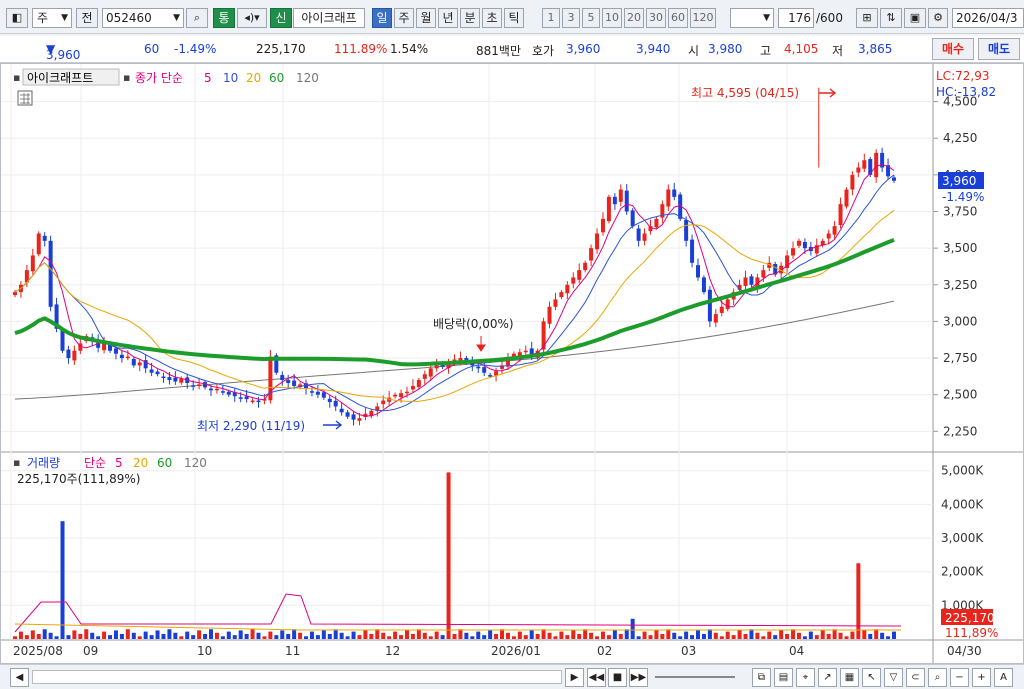 The width and height of the screenshot is (1024, 689). Describe the element at coordinates (64, 18) in the screenshot. I see `chevron-down-icon: ▼` at that location.